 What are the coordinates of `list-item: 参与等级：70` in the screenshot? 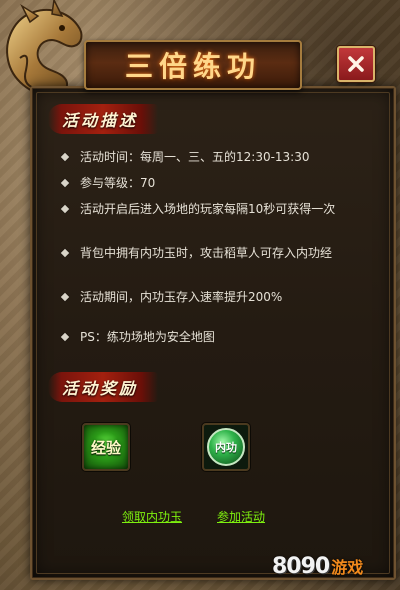 It's located at (106, 182).